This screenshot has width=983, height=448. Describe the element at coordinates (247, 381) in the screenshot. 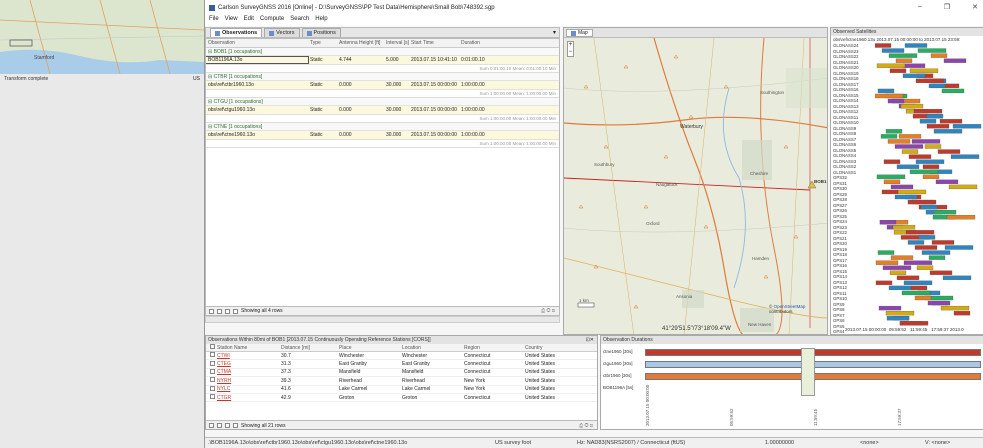

I see `station-link: NYRH` at that location.